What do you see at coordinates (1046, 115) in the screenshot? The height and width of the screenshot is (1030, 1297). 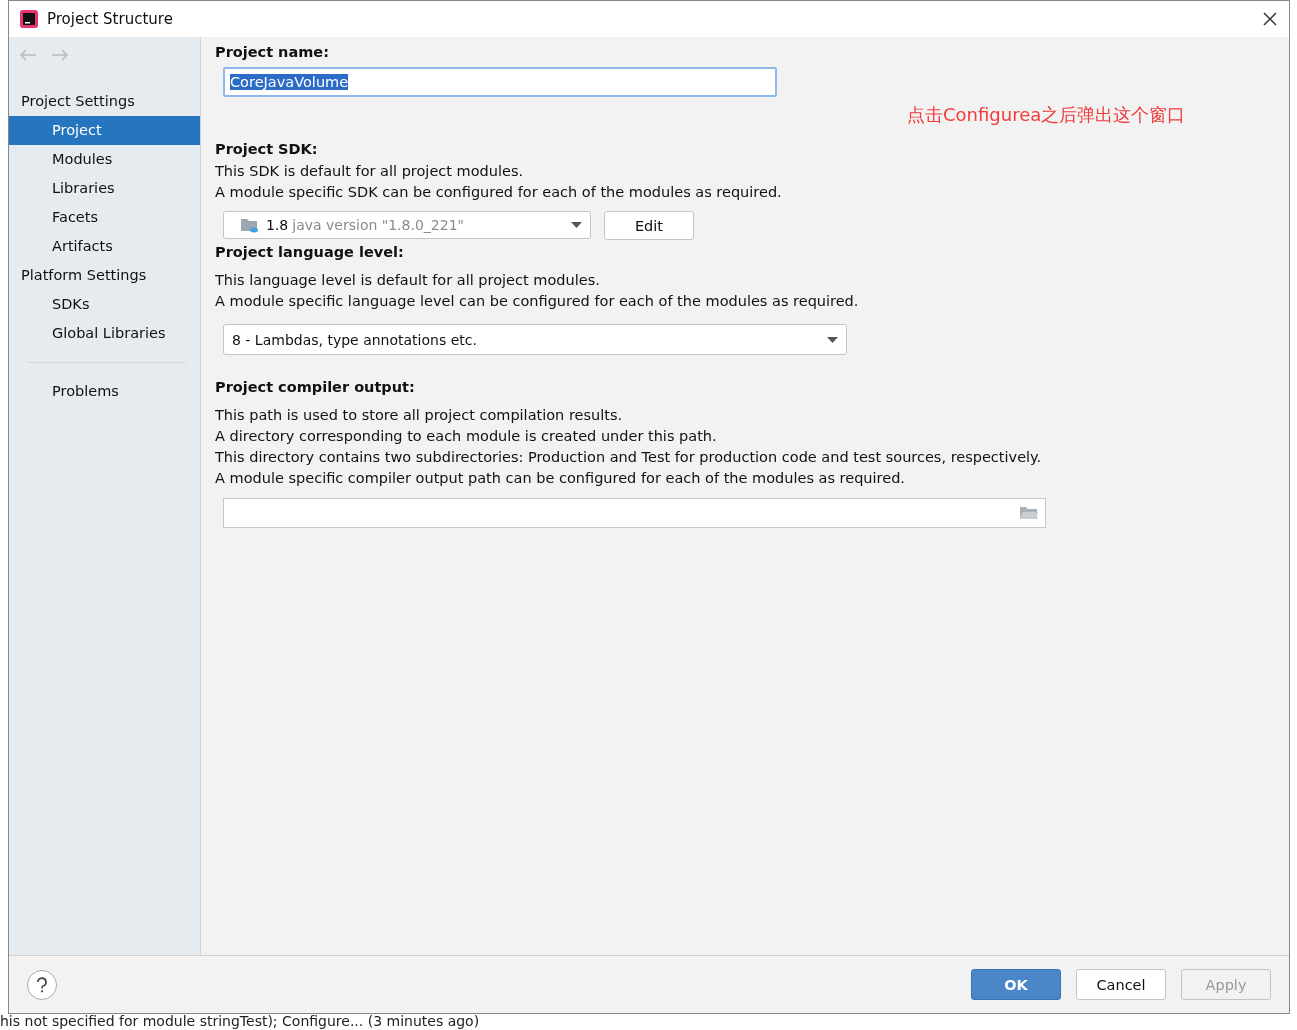 I see `annotation-text: 点击Configurea之后弹出这个窗口` at bounding box center [1046, 115].